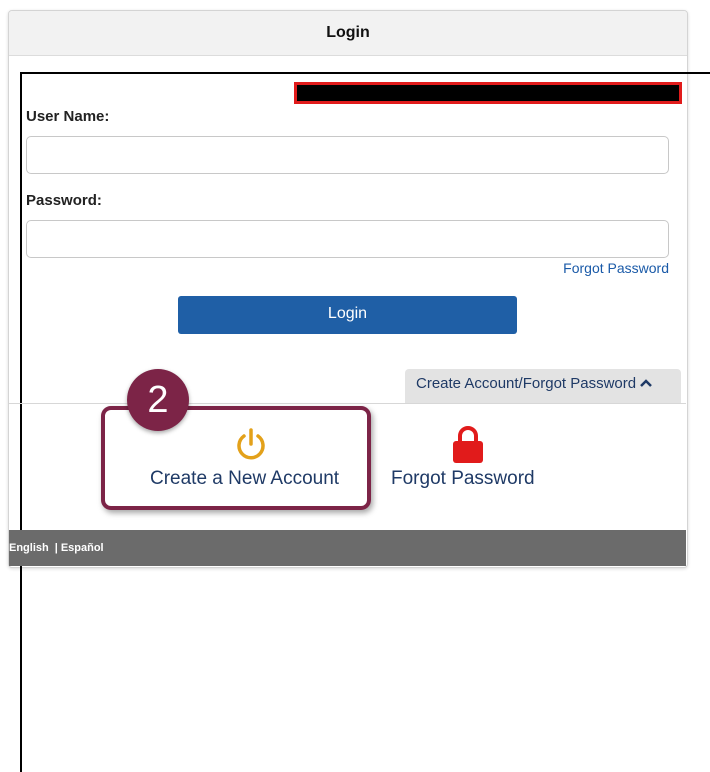 Image resolution: width=710 pixels, height=772 pixels. I want to click on lang-english-link: English, so click(29, 548).